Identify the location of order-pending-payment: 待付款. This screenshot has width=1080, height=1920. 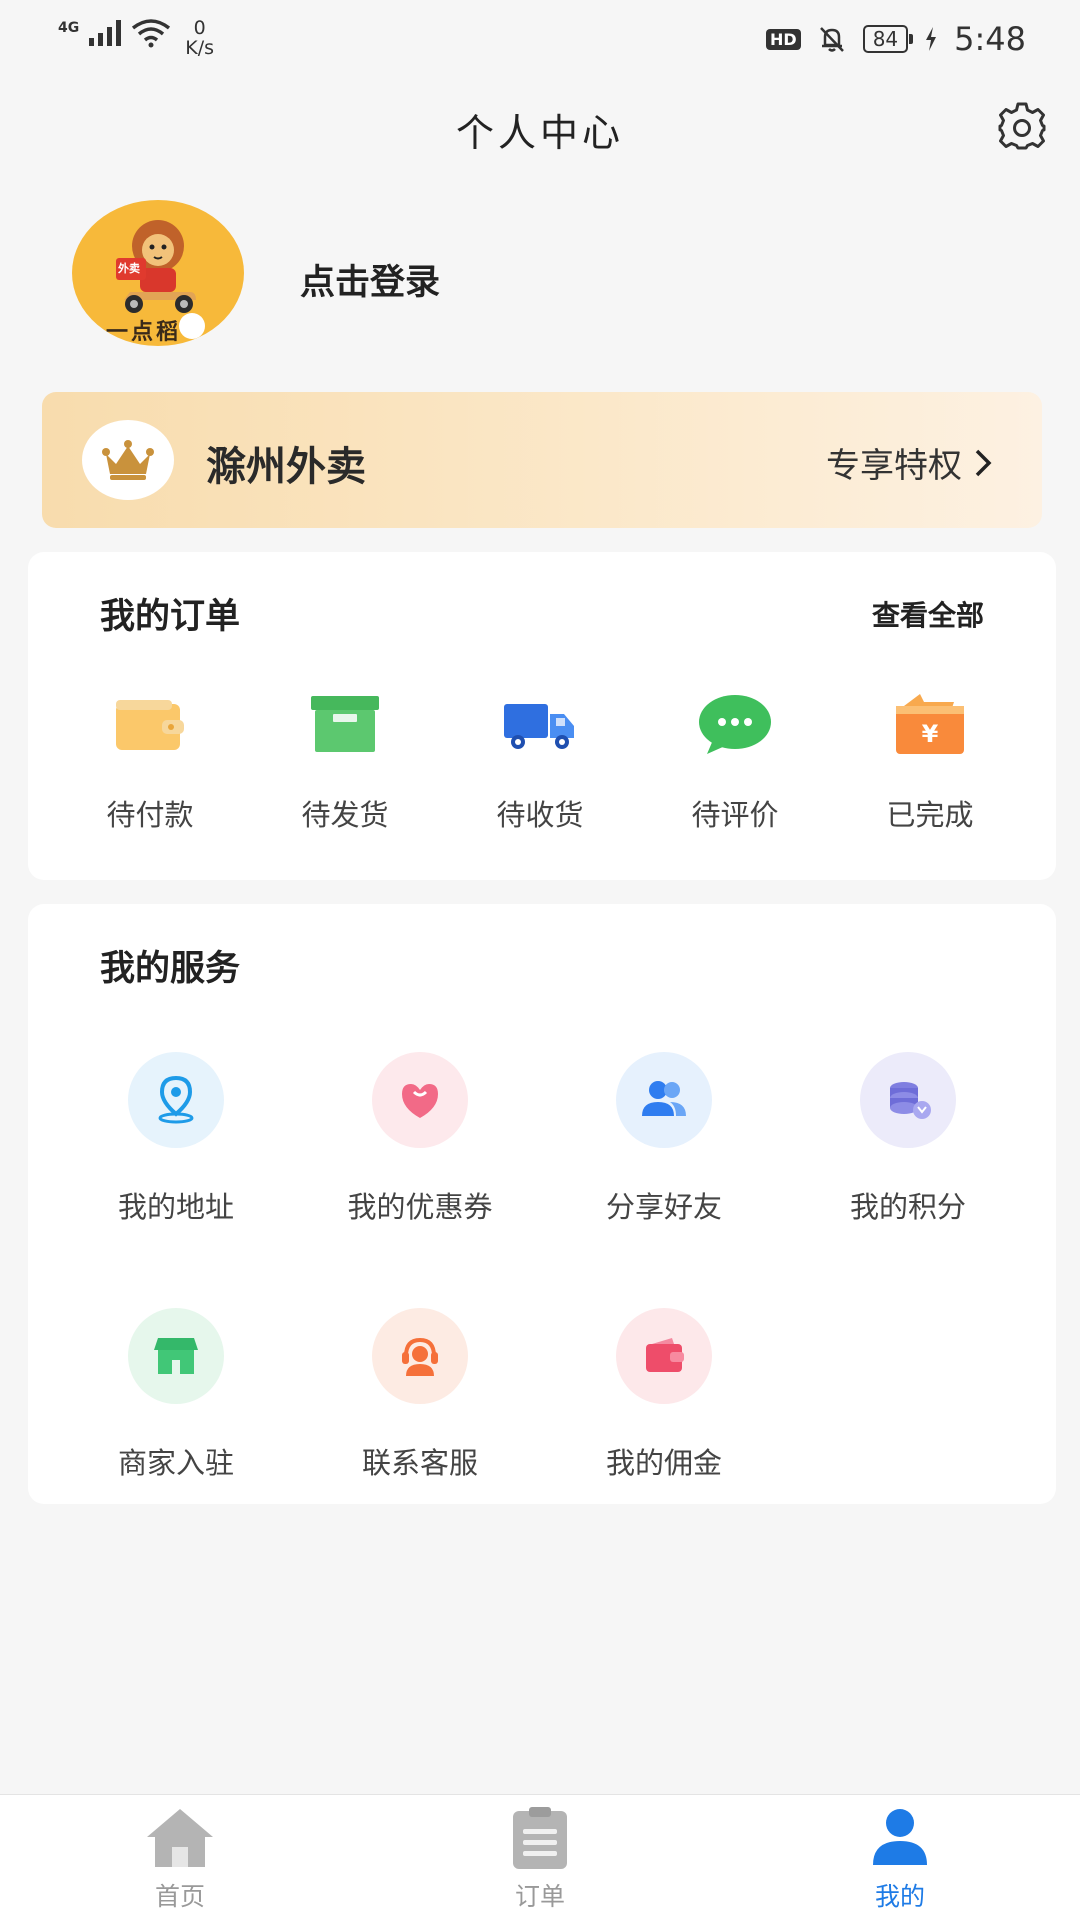
(150, 763).